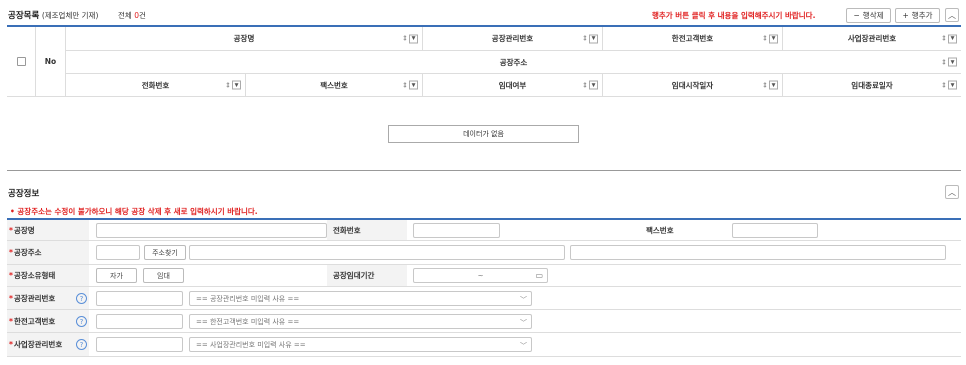  What do you see at coordinates (513, 62) in the screenshot?
I see `column-header-address: 공장주소 ⇕ ▼` at bounding box center [513, 62].